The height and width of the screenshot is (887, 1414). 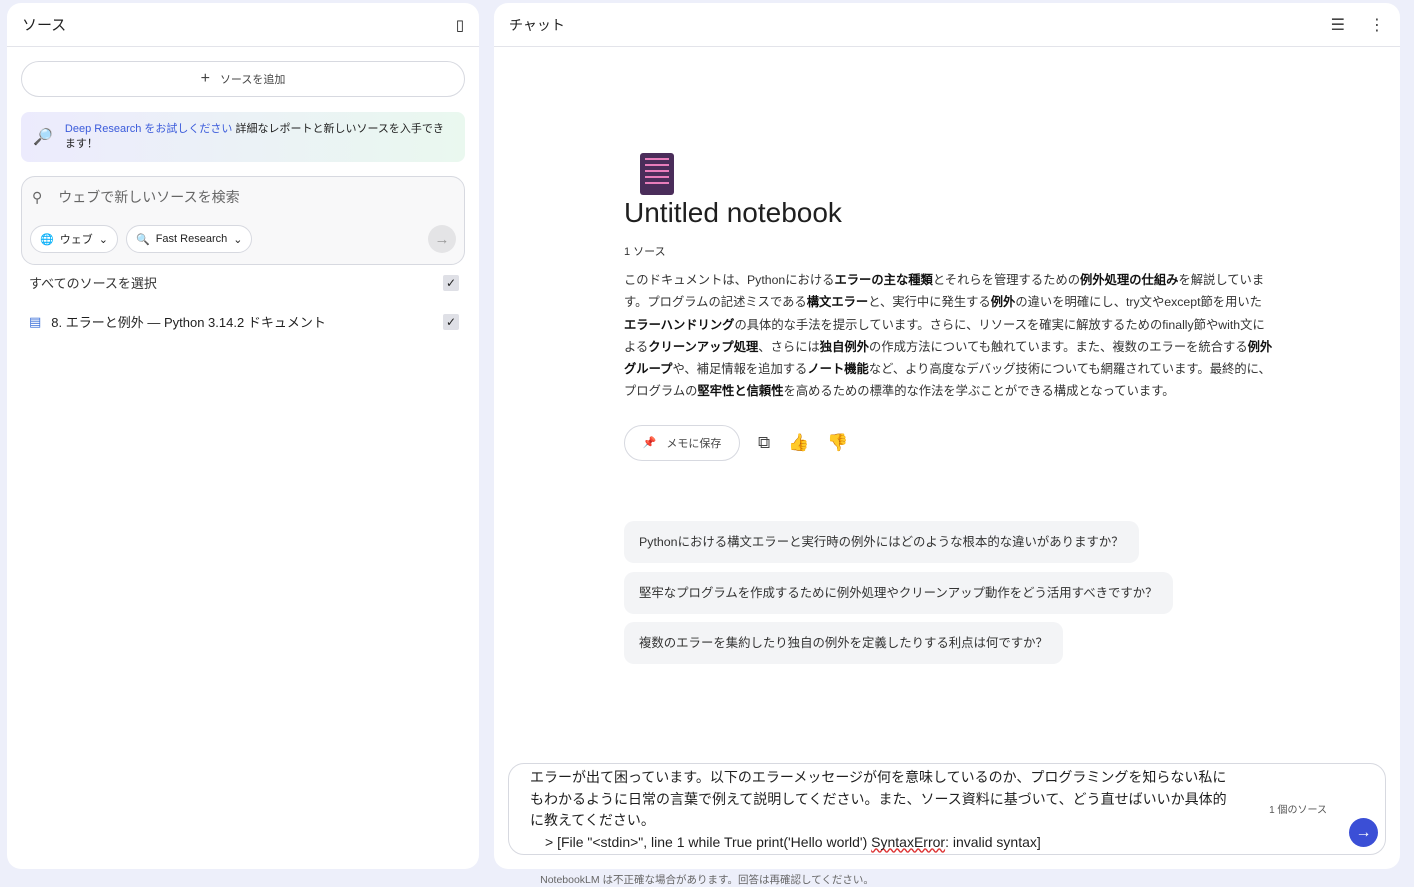 I want to click on thumbs-down-icon: 👎, so click(x=837, y=443).